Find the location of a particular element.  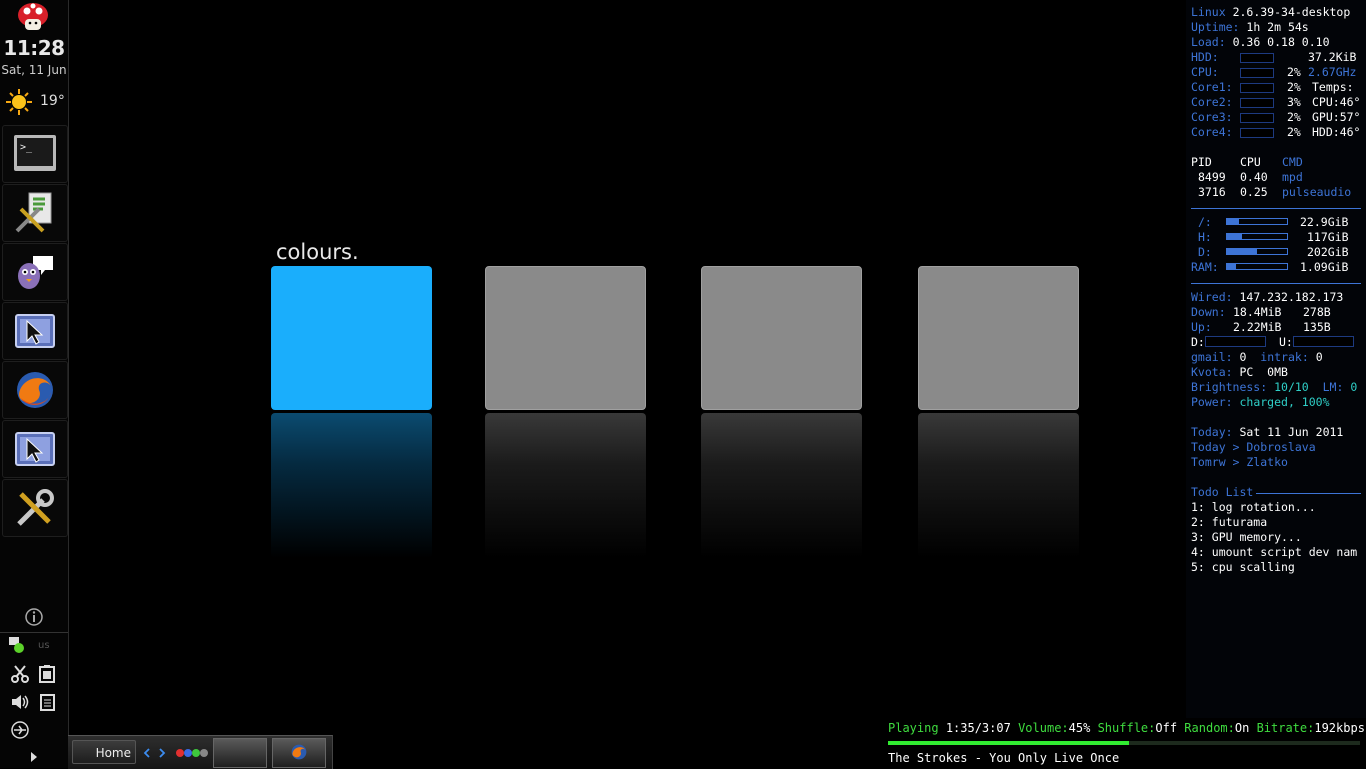

download-graph-label: D: is located at coordinates (1198, 342).